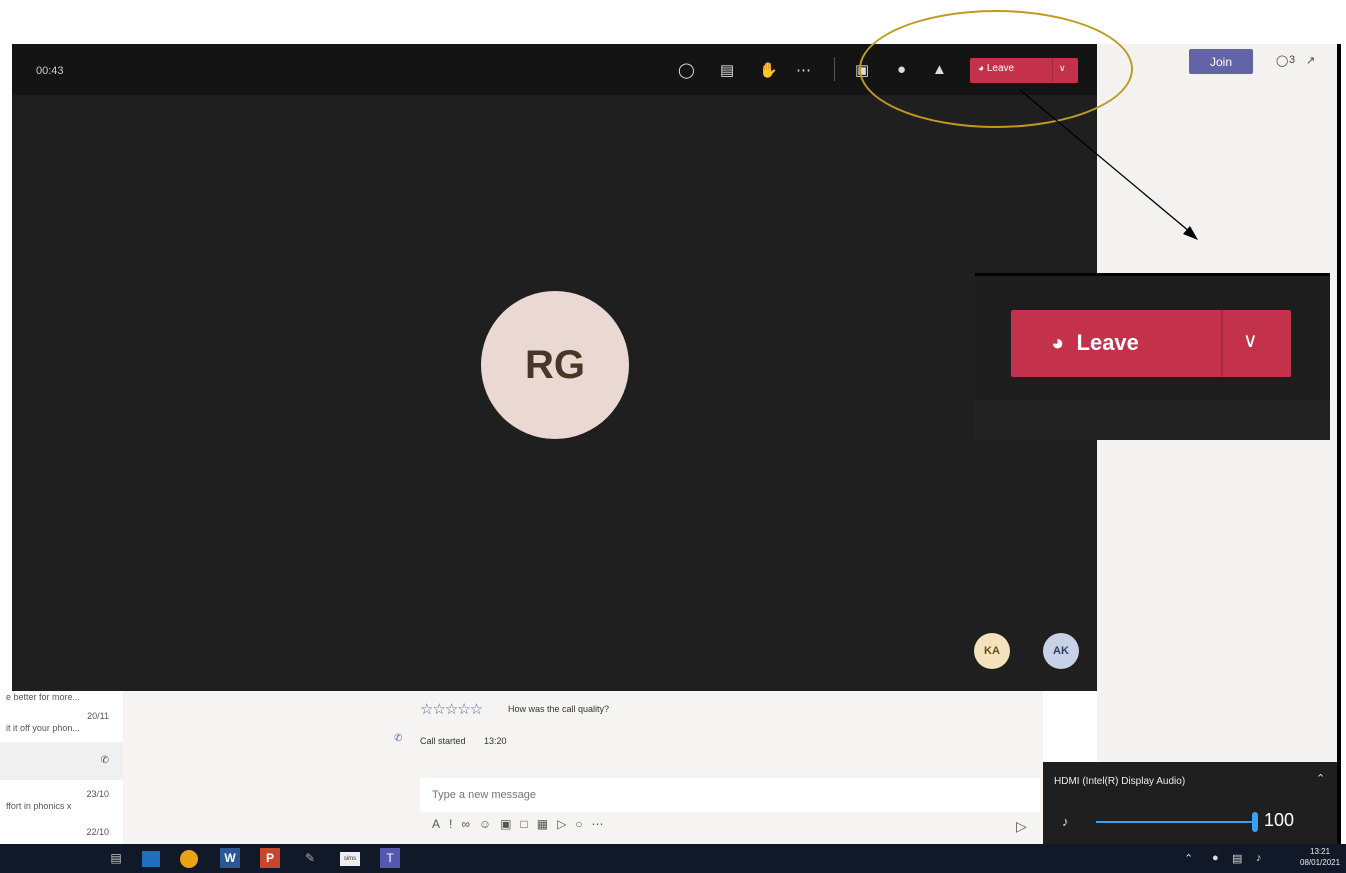 The height and width of the screenshot is (873, 1346). I want to click on powerpoint-icon: P, so click(270, 858).